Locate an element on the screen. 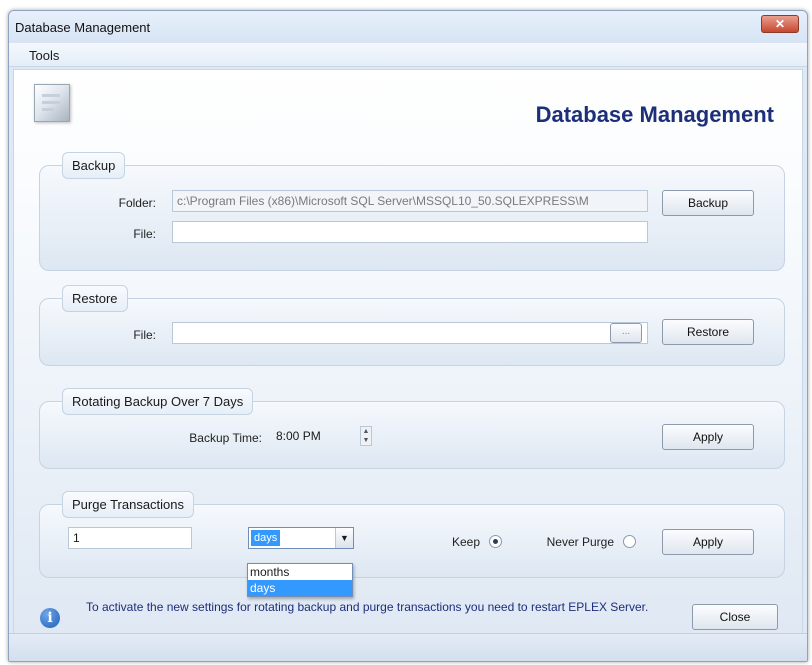  keep-radio is located at coordinates (495, 541).